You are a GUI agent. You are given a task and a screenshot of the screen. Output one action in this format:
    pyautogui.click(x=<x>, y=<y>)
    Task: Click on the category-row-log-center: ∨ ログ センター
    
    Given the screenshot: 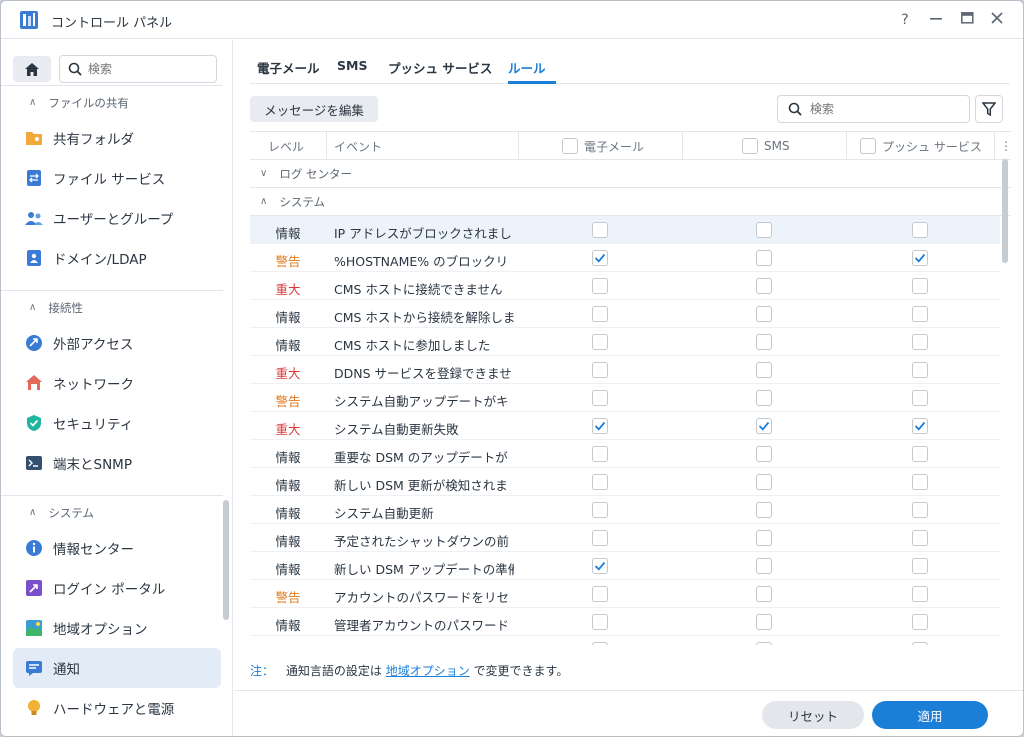 What is the action you would take?
    pyautogui.click(x=630, y=174)
    